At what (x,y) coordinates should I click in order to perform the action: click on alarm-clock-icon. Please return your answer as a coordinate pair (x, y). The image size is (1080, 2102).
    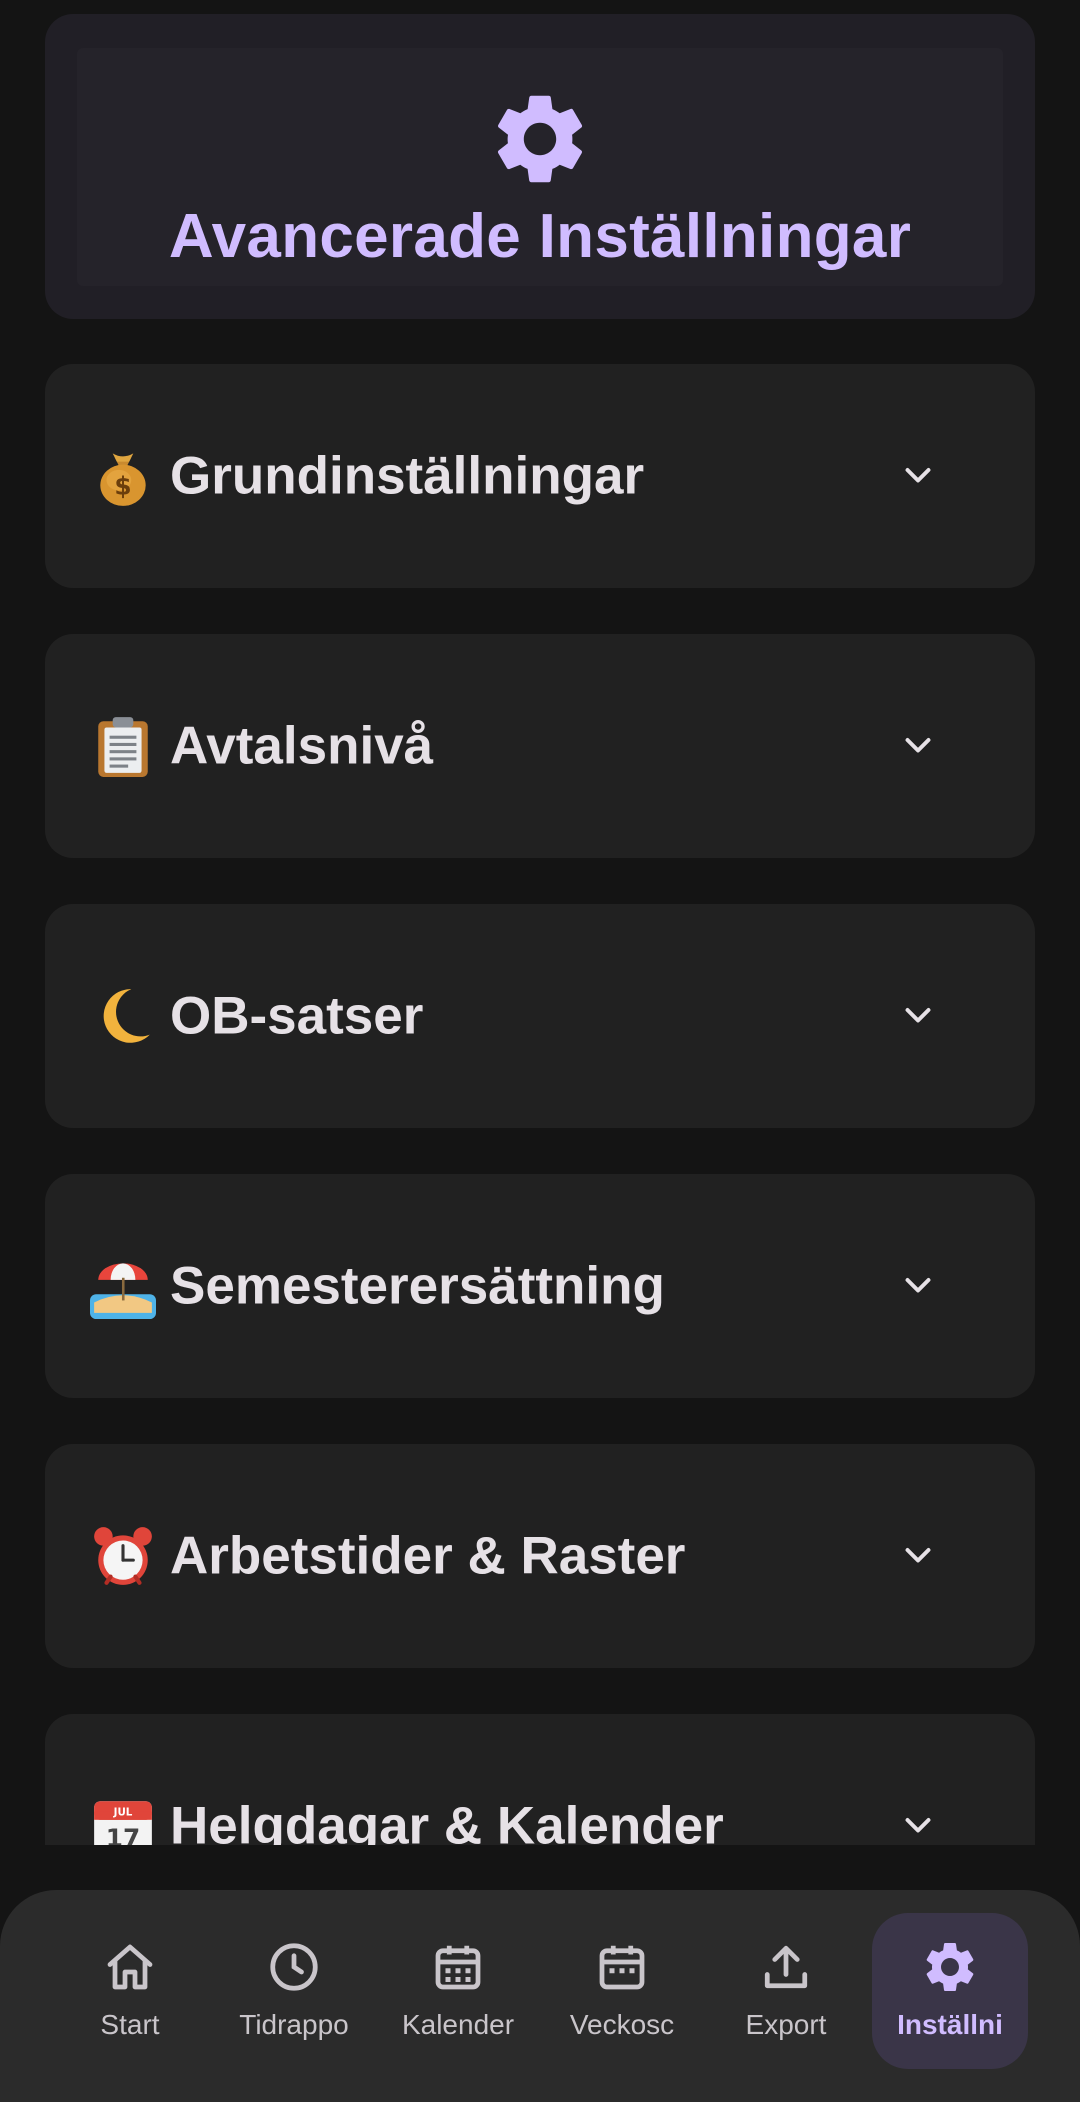
    Looking at the image, I should click on (123, 1556).